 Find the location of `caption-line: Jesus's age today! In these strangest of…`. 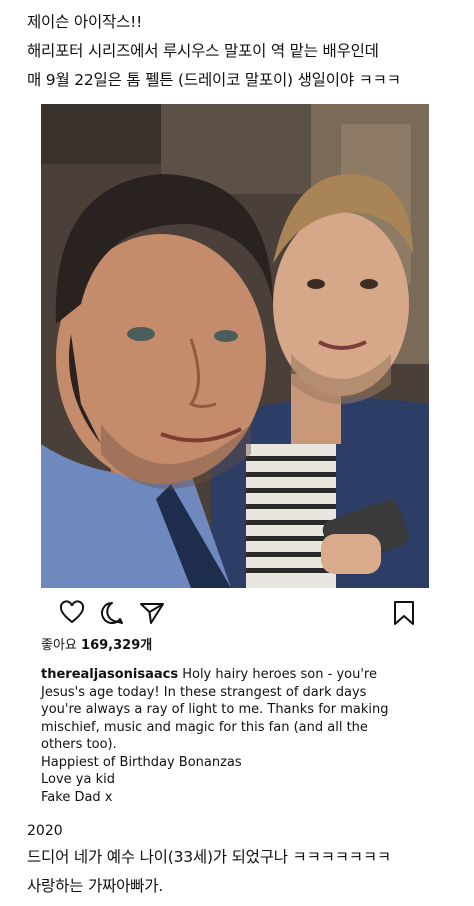

caption-line: Jesus's age today! In these strangest of… is located at coordinates (204, 692).